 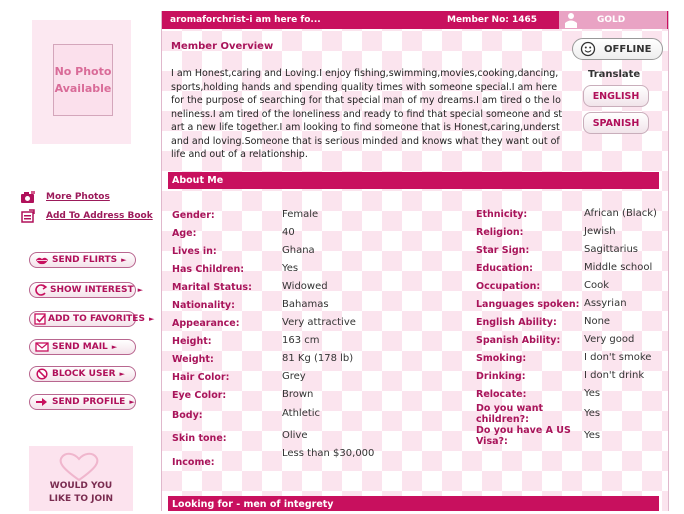 What do you see at coordinates (592, 413) in the screenshot?
I see `want-children-value: Yes` at bounding box center [592, 413].